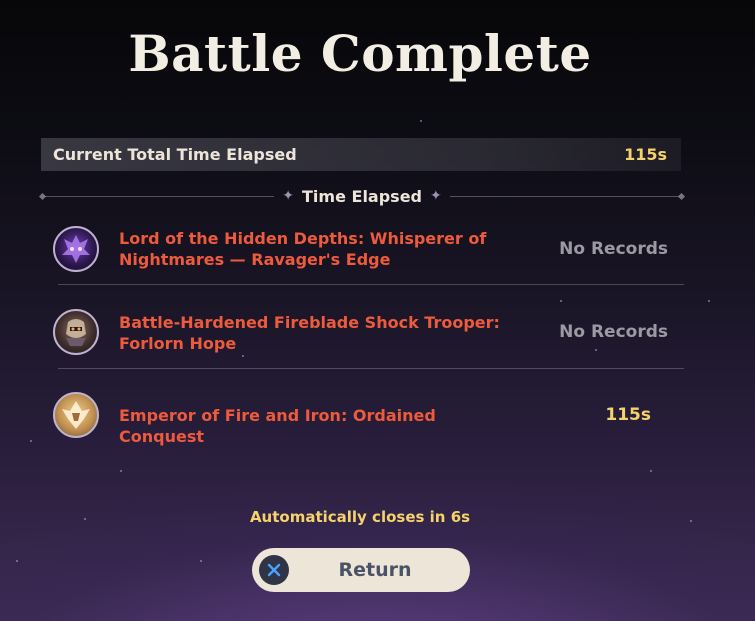 This screenshot has width=755, height=621. I want to click on section-divider: ✦ Time Elapsed ✦, so click(362, 196).